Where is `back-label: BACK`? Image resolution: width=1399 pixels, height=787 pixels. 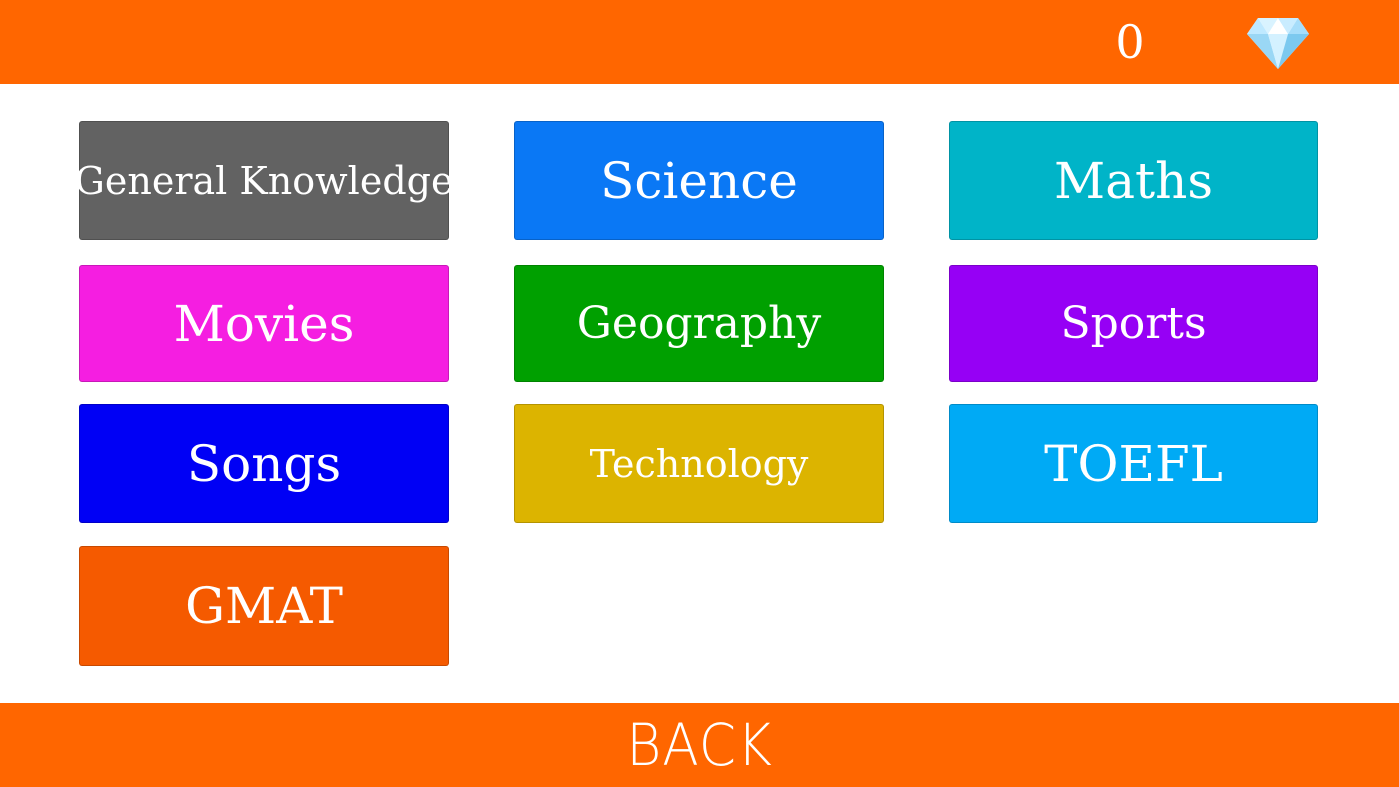 back-label: BACK is located at coordinates (699, 745).